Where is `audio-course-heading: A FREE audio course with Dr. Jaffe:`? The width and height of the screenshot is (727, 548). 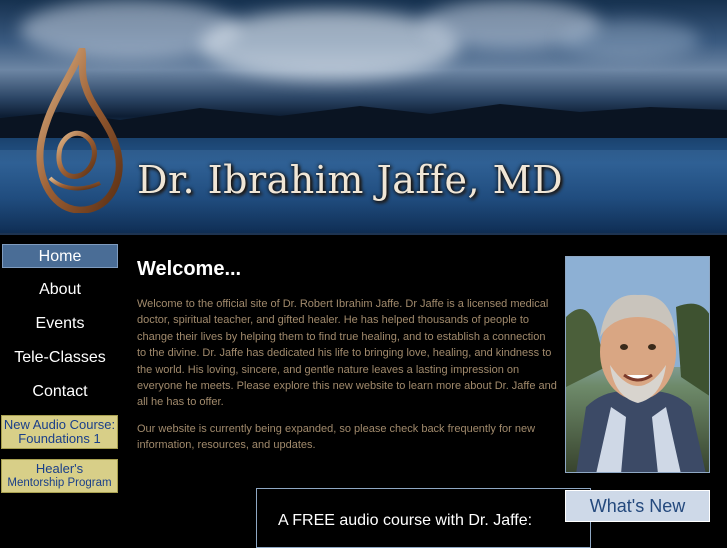 audio-course-heading: A FREE audio course with Dr. Jaffe: is located at coordinates (405, 520).